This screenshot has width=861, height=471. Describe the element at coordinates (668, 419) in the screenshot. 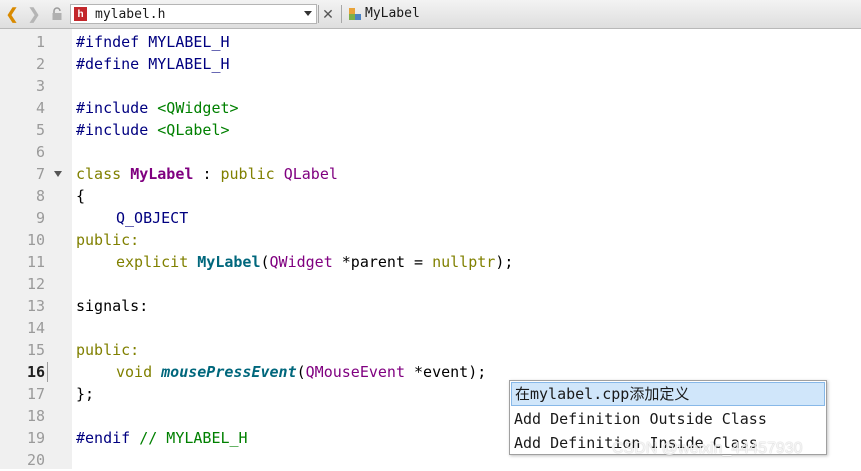

I see `menu-item-add-definition-outside-class: Add Definition Outside Class` at that location.